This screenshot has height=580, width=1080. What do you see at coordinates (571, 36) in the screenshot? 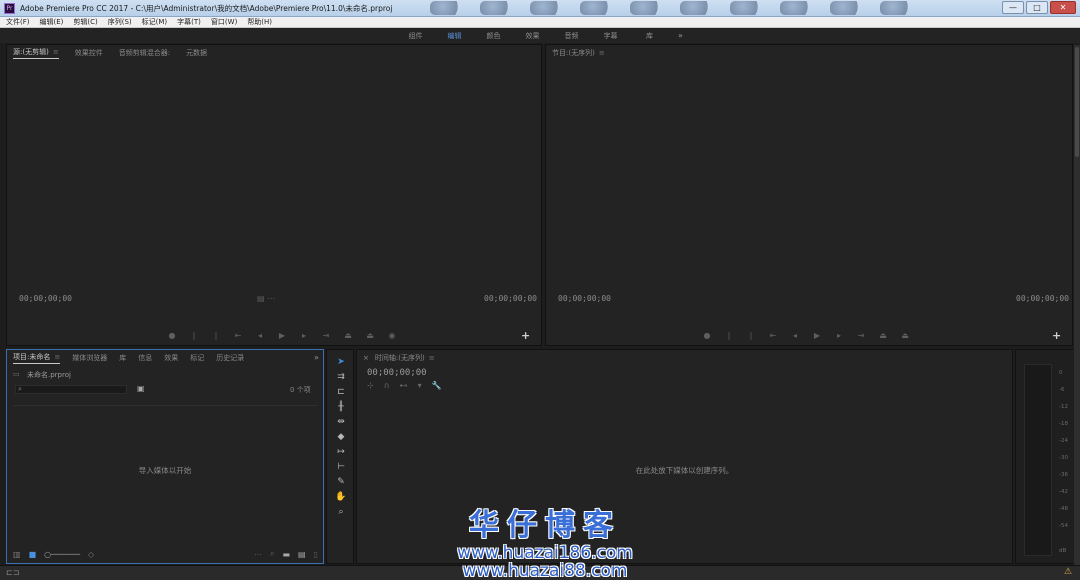
I see `workspace-tab-audio: 音频` at bounding box center [571, 36].